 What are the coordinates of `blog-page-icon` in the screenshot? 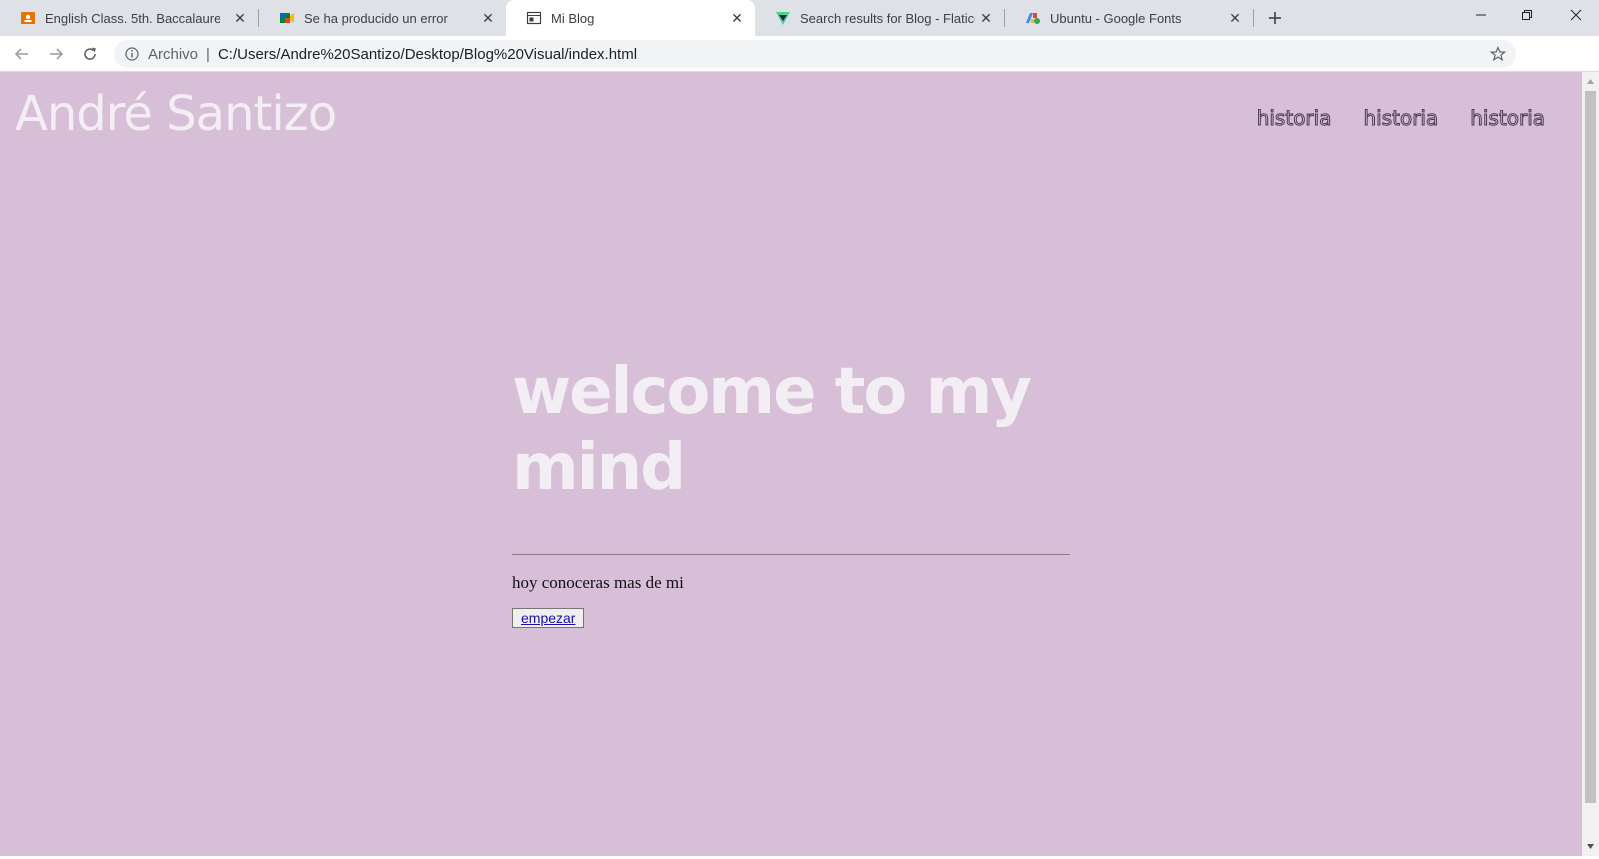 It's located at (534, 18).